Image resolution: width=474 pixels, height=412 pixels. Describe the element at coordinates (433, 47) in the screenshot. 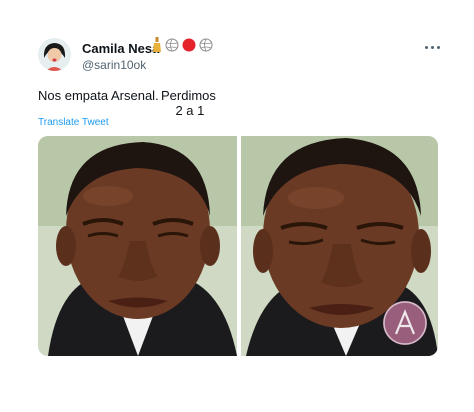

I see `more-options-icon` at that location.